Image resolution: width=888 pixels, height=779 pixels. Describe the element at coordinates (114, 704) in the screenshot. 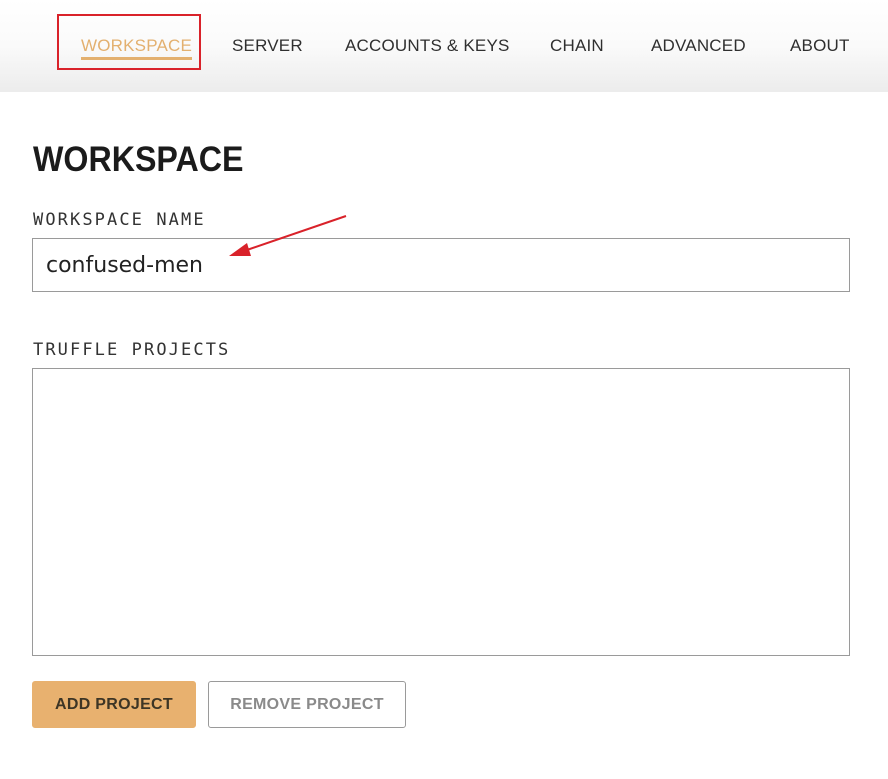

I see `add-project-button: ADD PROJECT` at that location.